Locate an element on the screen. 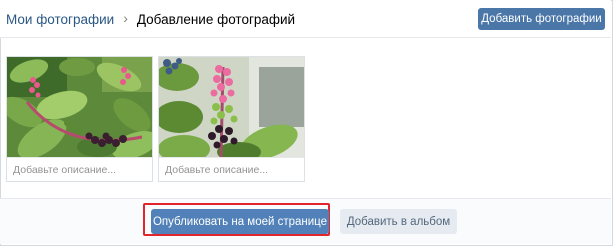 The width and height of the screenshot is (613, 246). add-to-album-button: Добавить в альбом is located at coordinates (398, 221).